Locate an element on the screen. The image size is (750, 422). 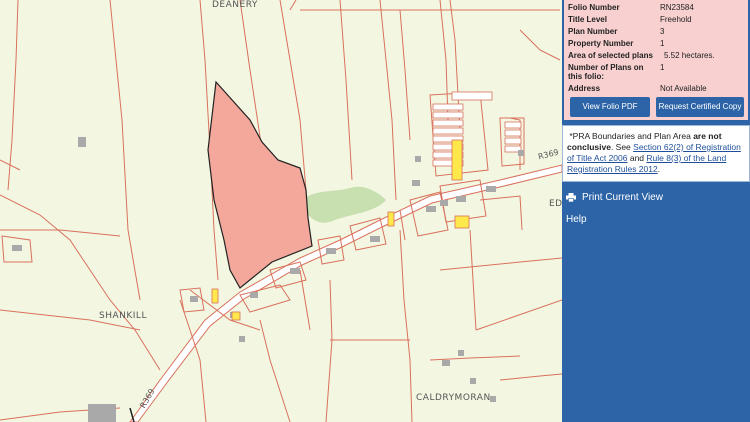
print-current-view-link: Print Current View is located at coordinates (614, 197).